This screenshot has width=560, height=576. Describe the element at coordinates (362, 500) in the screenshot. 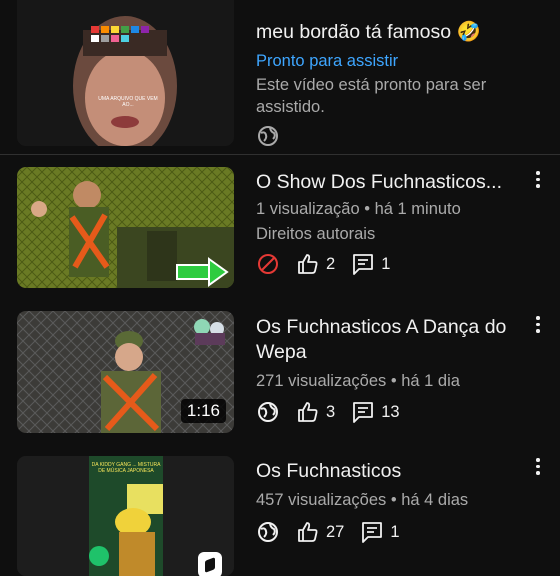

I see `video-meta: 457 visualizações • há 4 dias` at that location.